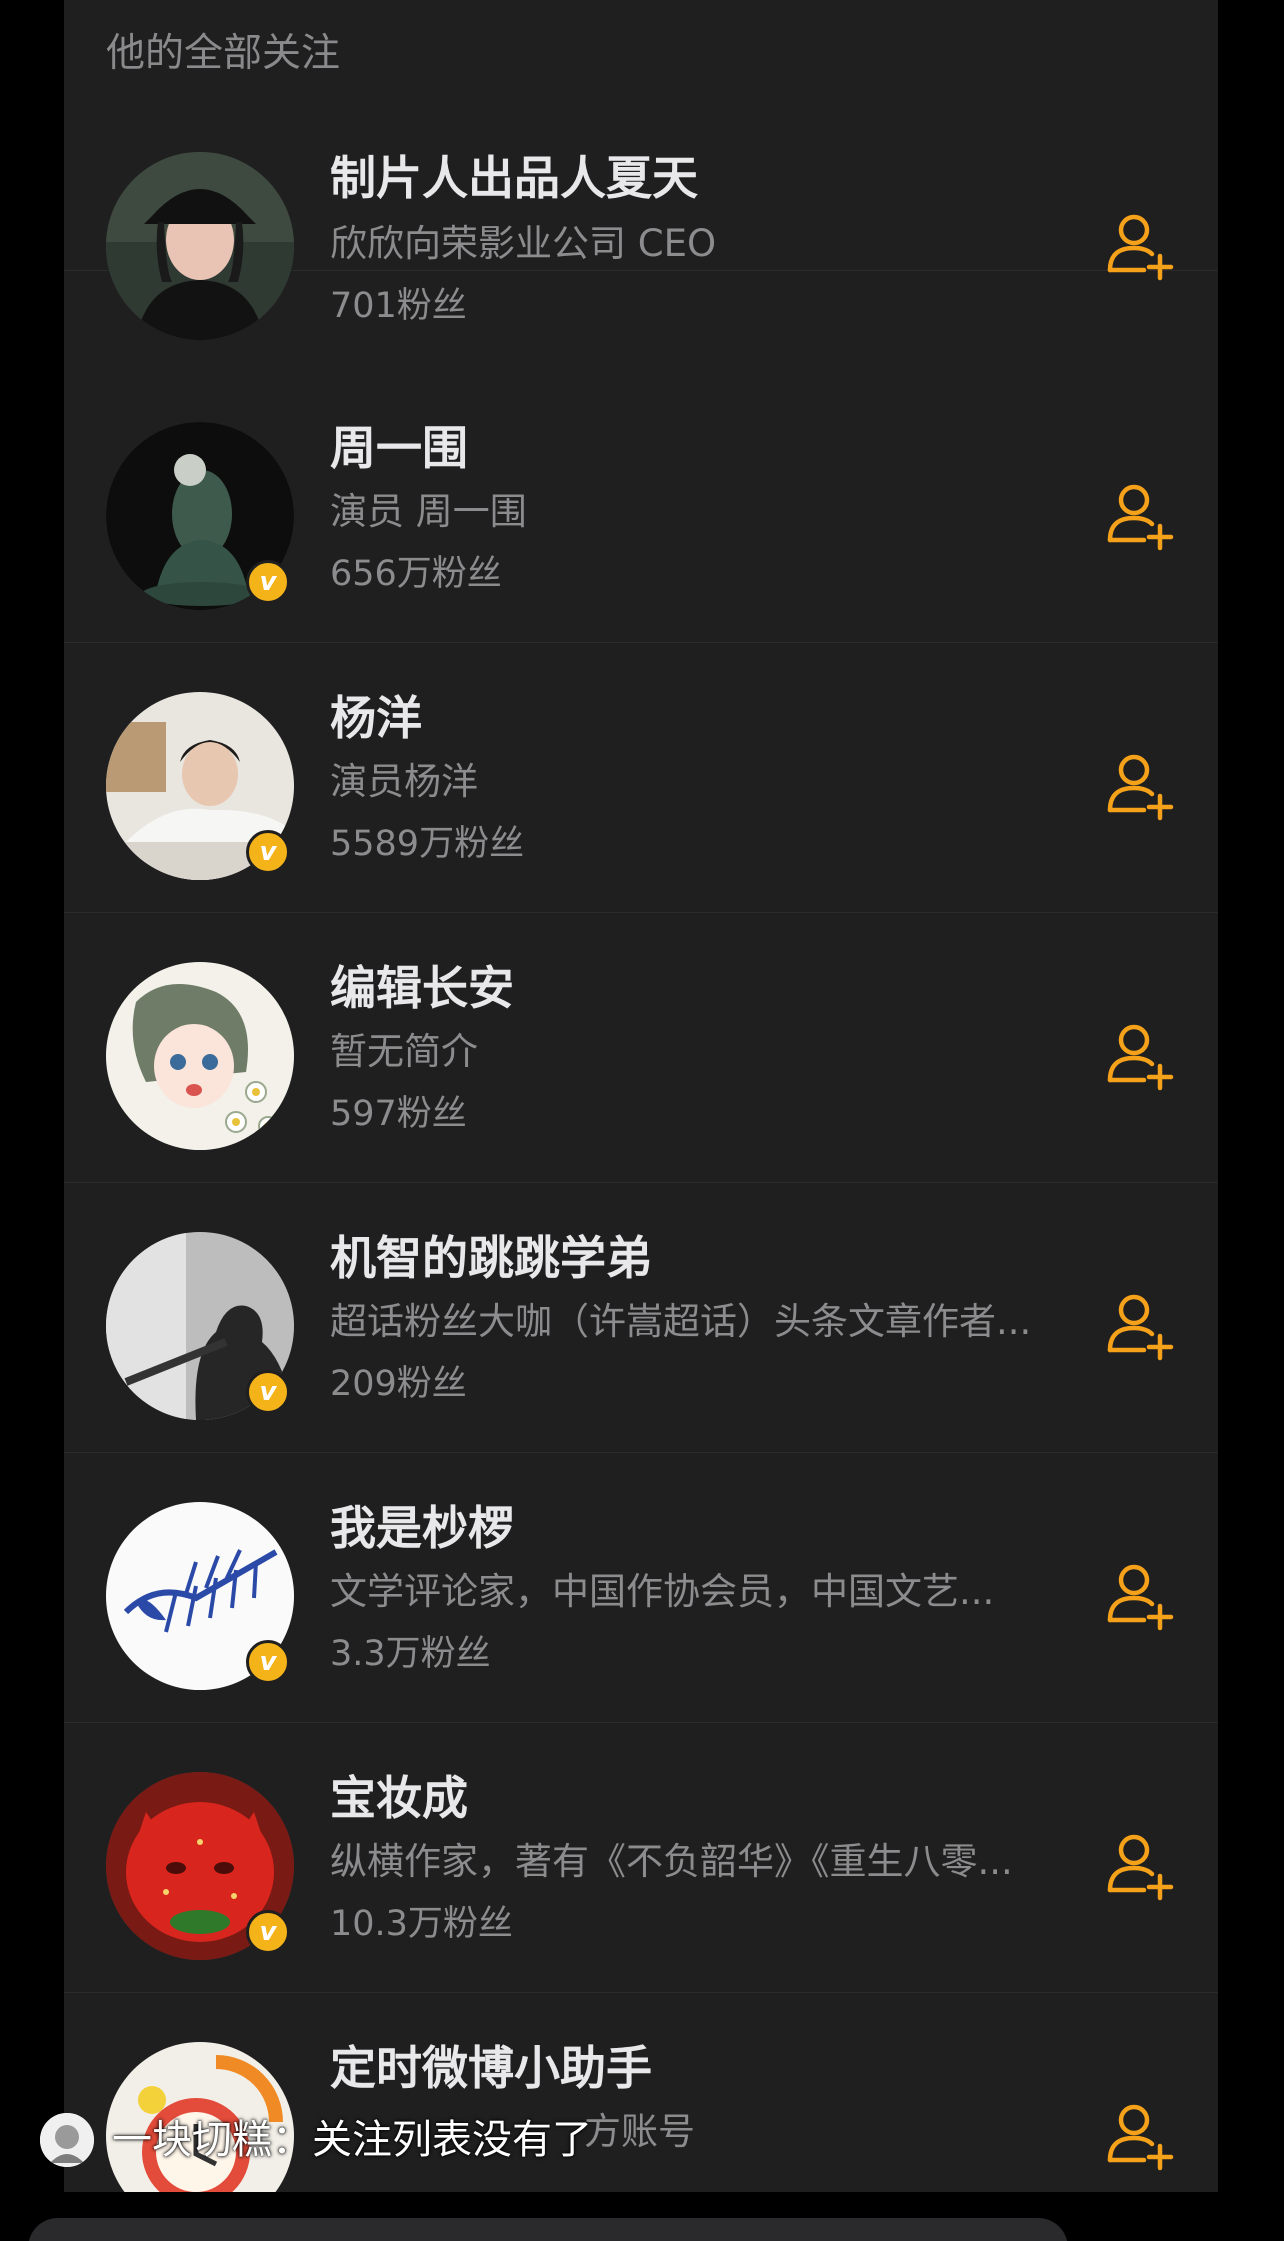 Image resolution: width=1284 pixels, height=2241 pixels. I want to click on video-subtitle: 一块切糕： 关注列表没有了, so click(316, 2140).